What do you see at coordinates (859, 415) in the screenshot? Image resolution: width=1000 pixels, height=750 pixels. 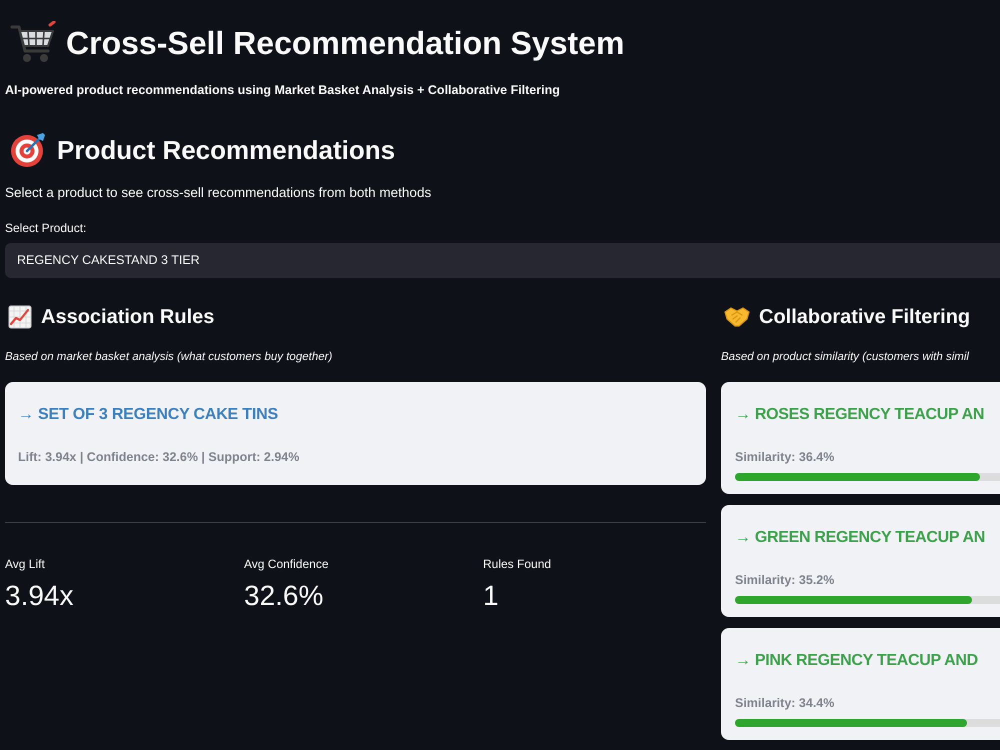 I see `recommendation-title: → ROSES REGENCY TEACUP AN` at bounding box center [859, 415].